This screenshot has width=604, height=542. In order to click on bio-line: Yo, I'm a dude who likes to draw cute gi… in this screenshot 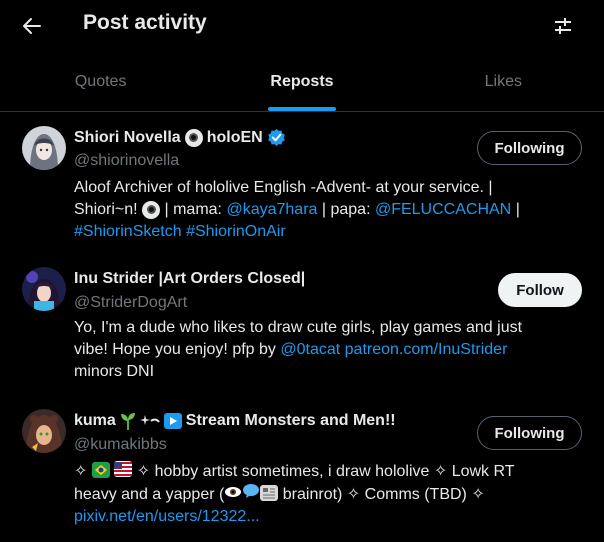, I will do `click(298, 327)`.